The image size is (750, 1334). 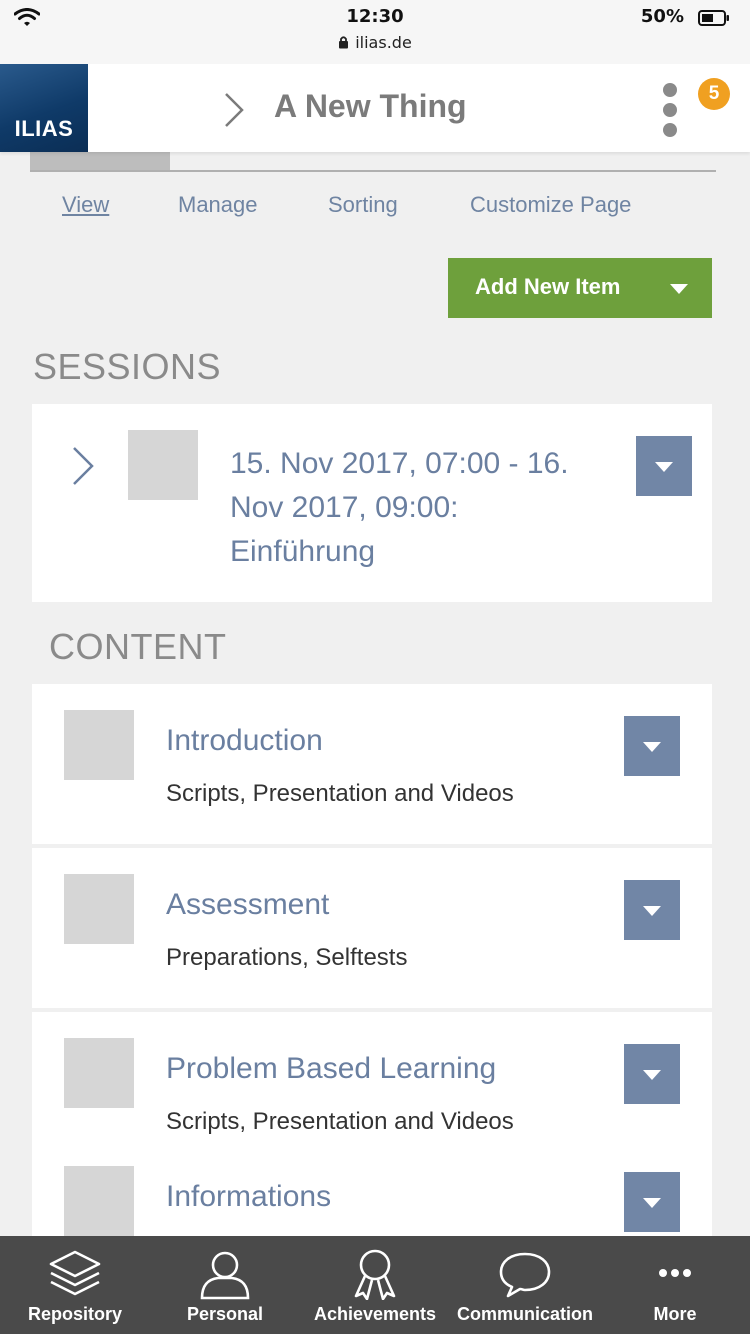 I want to click on session-thumbnail, so click(x=163, y=465).